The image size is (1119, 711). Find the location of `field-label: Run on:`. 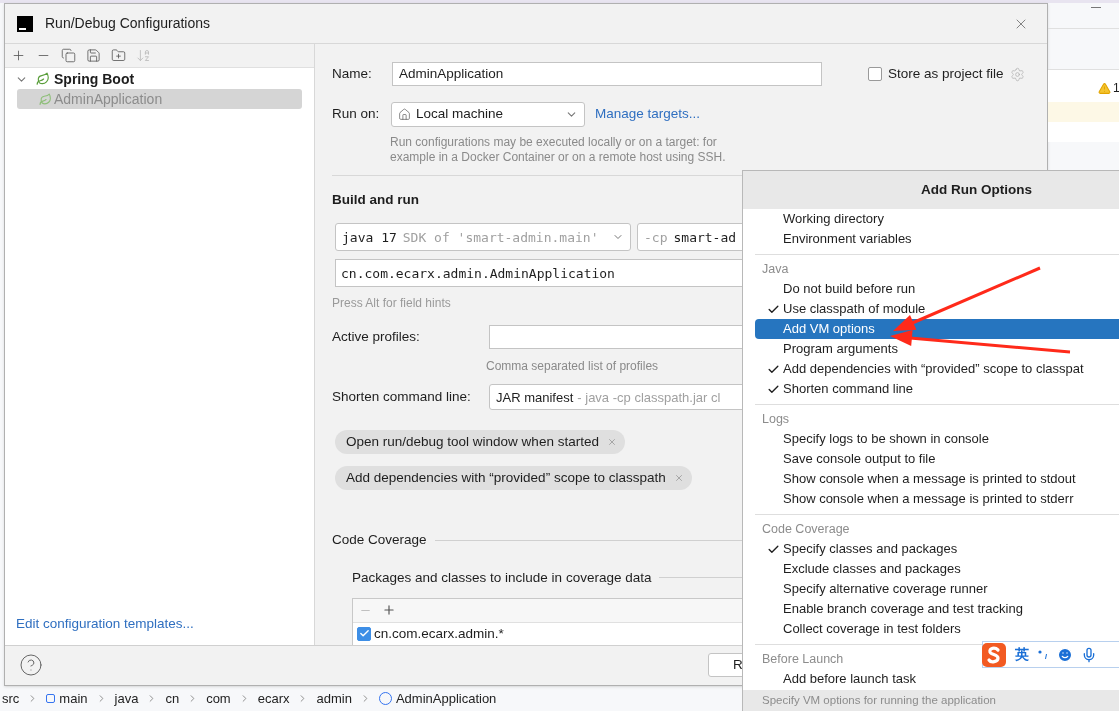

field-label: Run on: is located at coordinates (356, 114).